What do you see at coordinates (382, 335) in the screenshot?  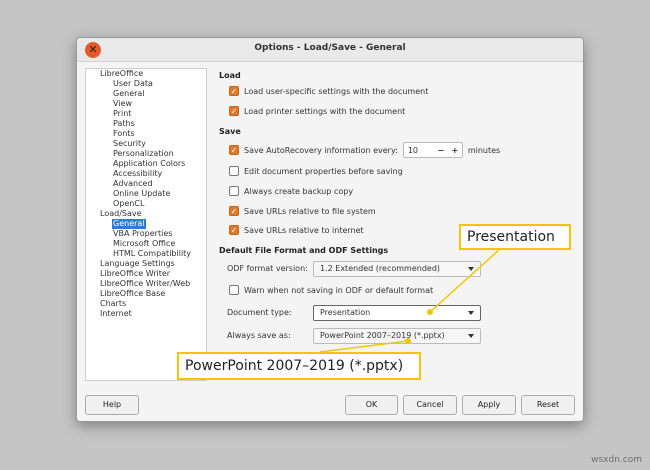 I see `always-save-as-value: PowerPoint 2007–2019 (*.pptx)` at bounding box center [382, 335].